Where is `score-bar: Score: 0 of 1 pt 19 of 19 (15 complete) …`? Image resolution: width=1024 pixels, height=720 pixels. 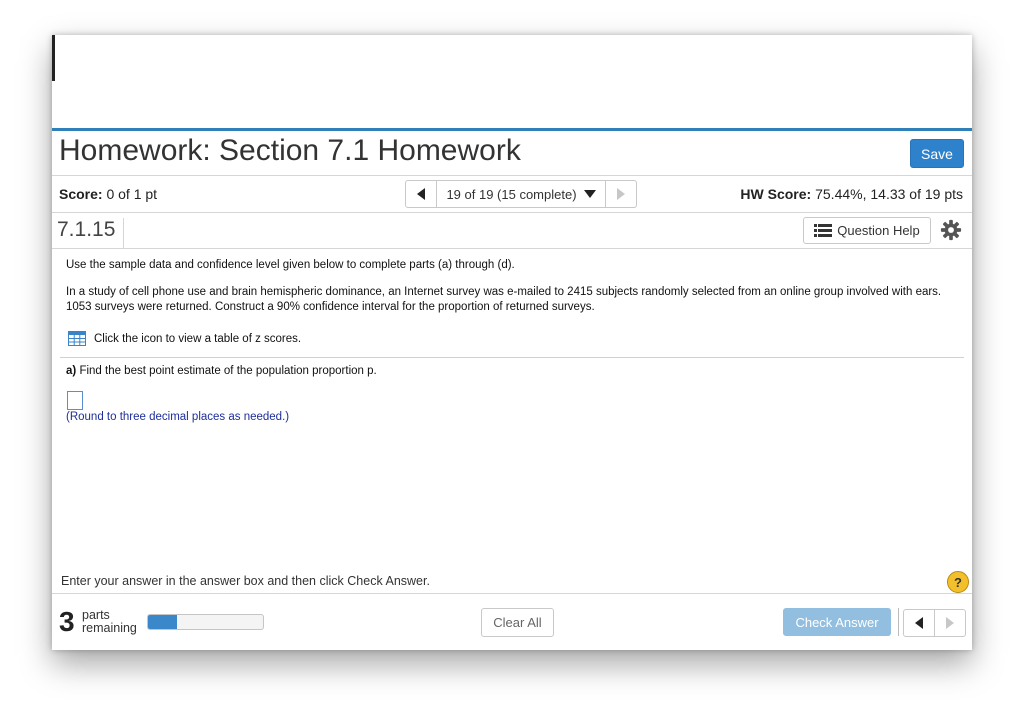
score-bar: Score: 0 of 1 pt 19 of 19 (15 complete) … is located at coordinates (512, 194).